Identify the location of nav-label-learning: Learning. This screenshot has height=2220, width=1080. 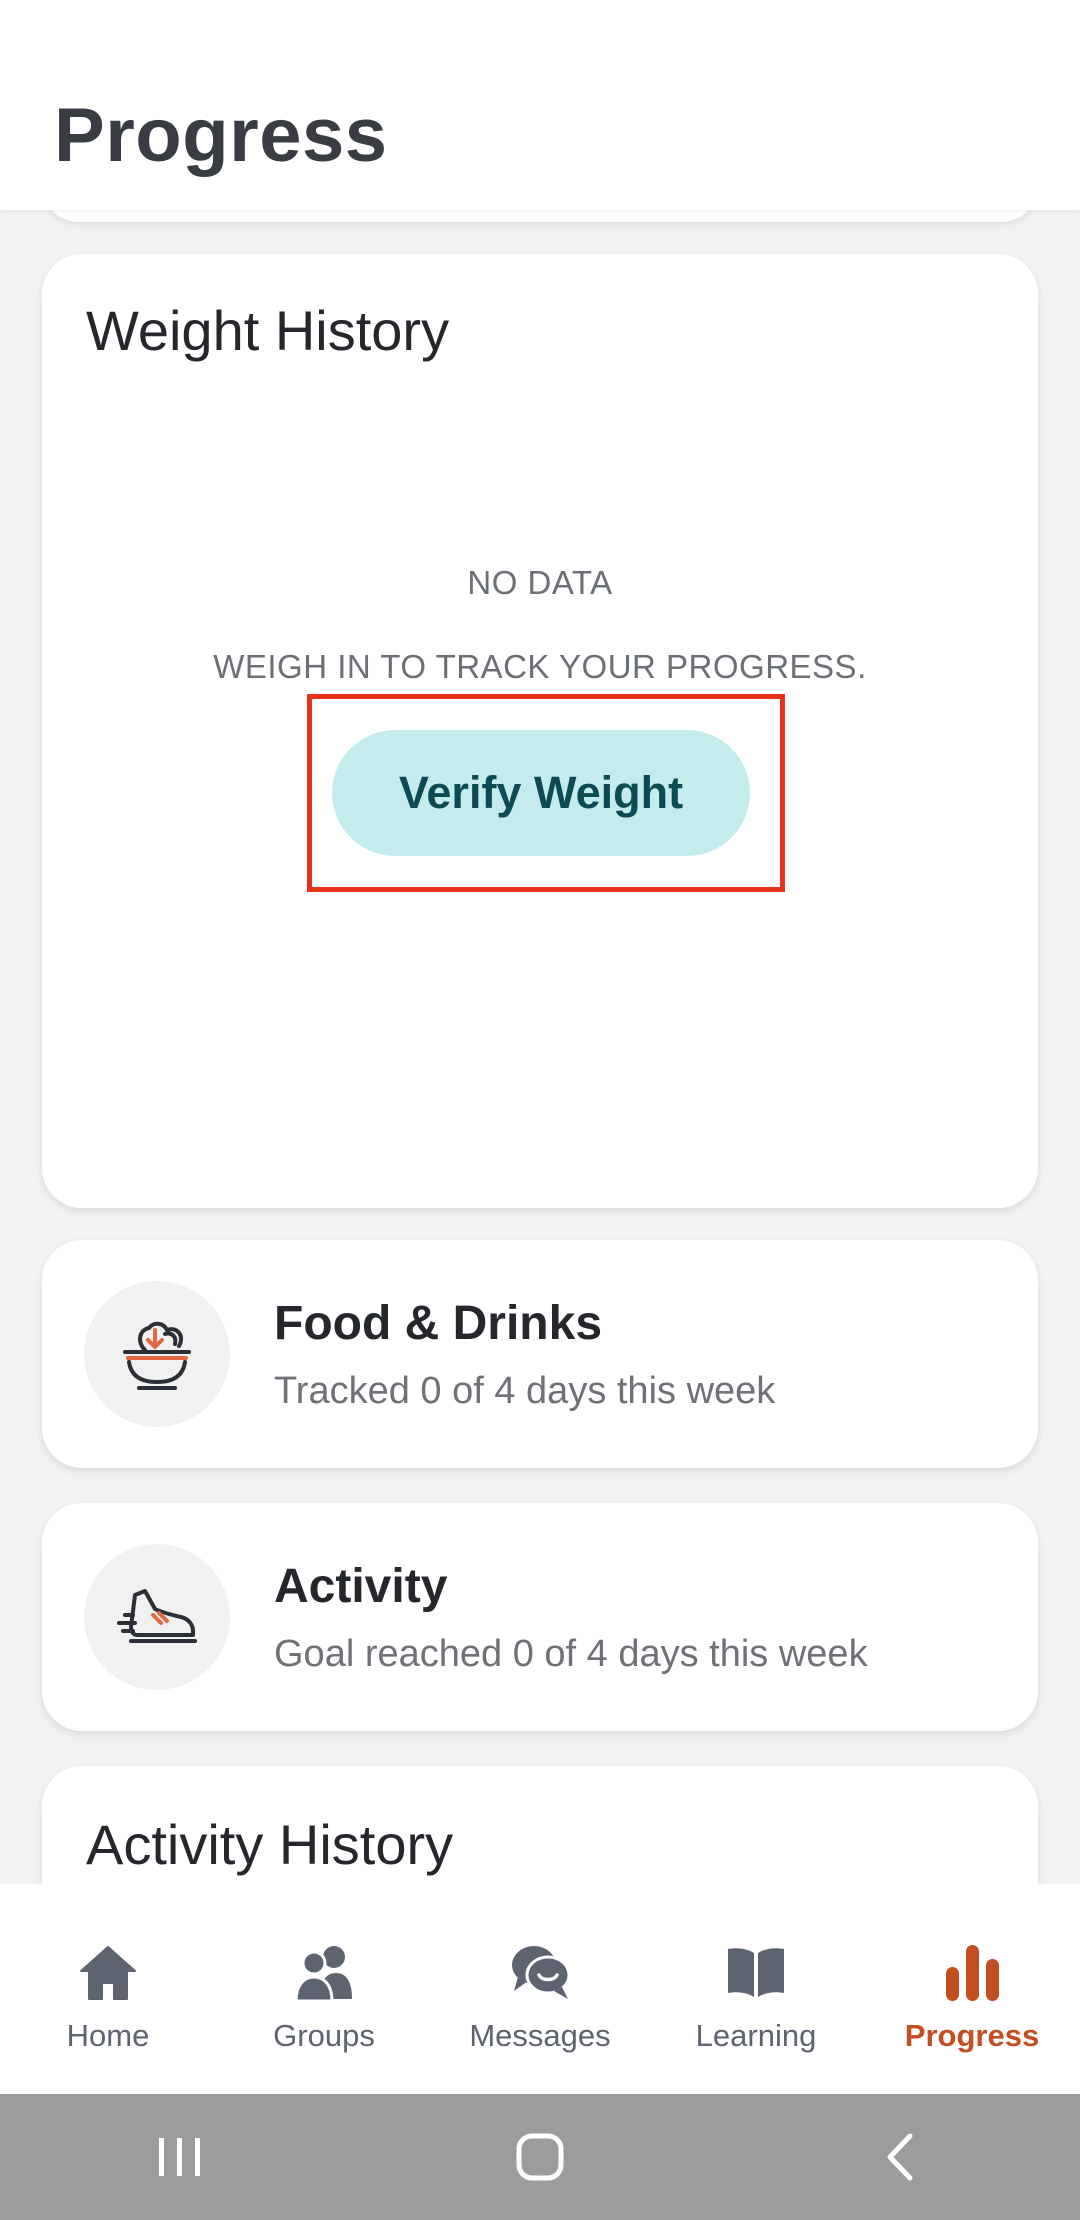
(756, 2035).